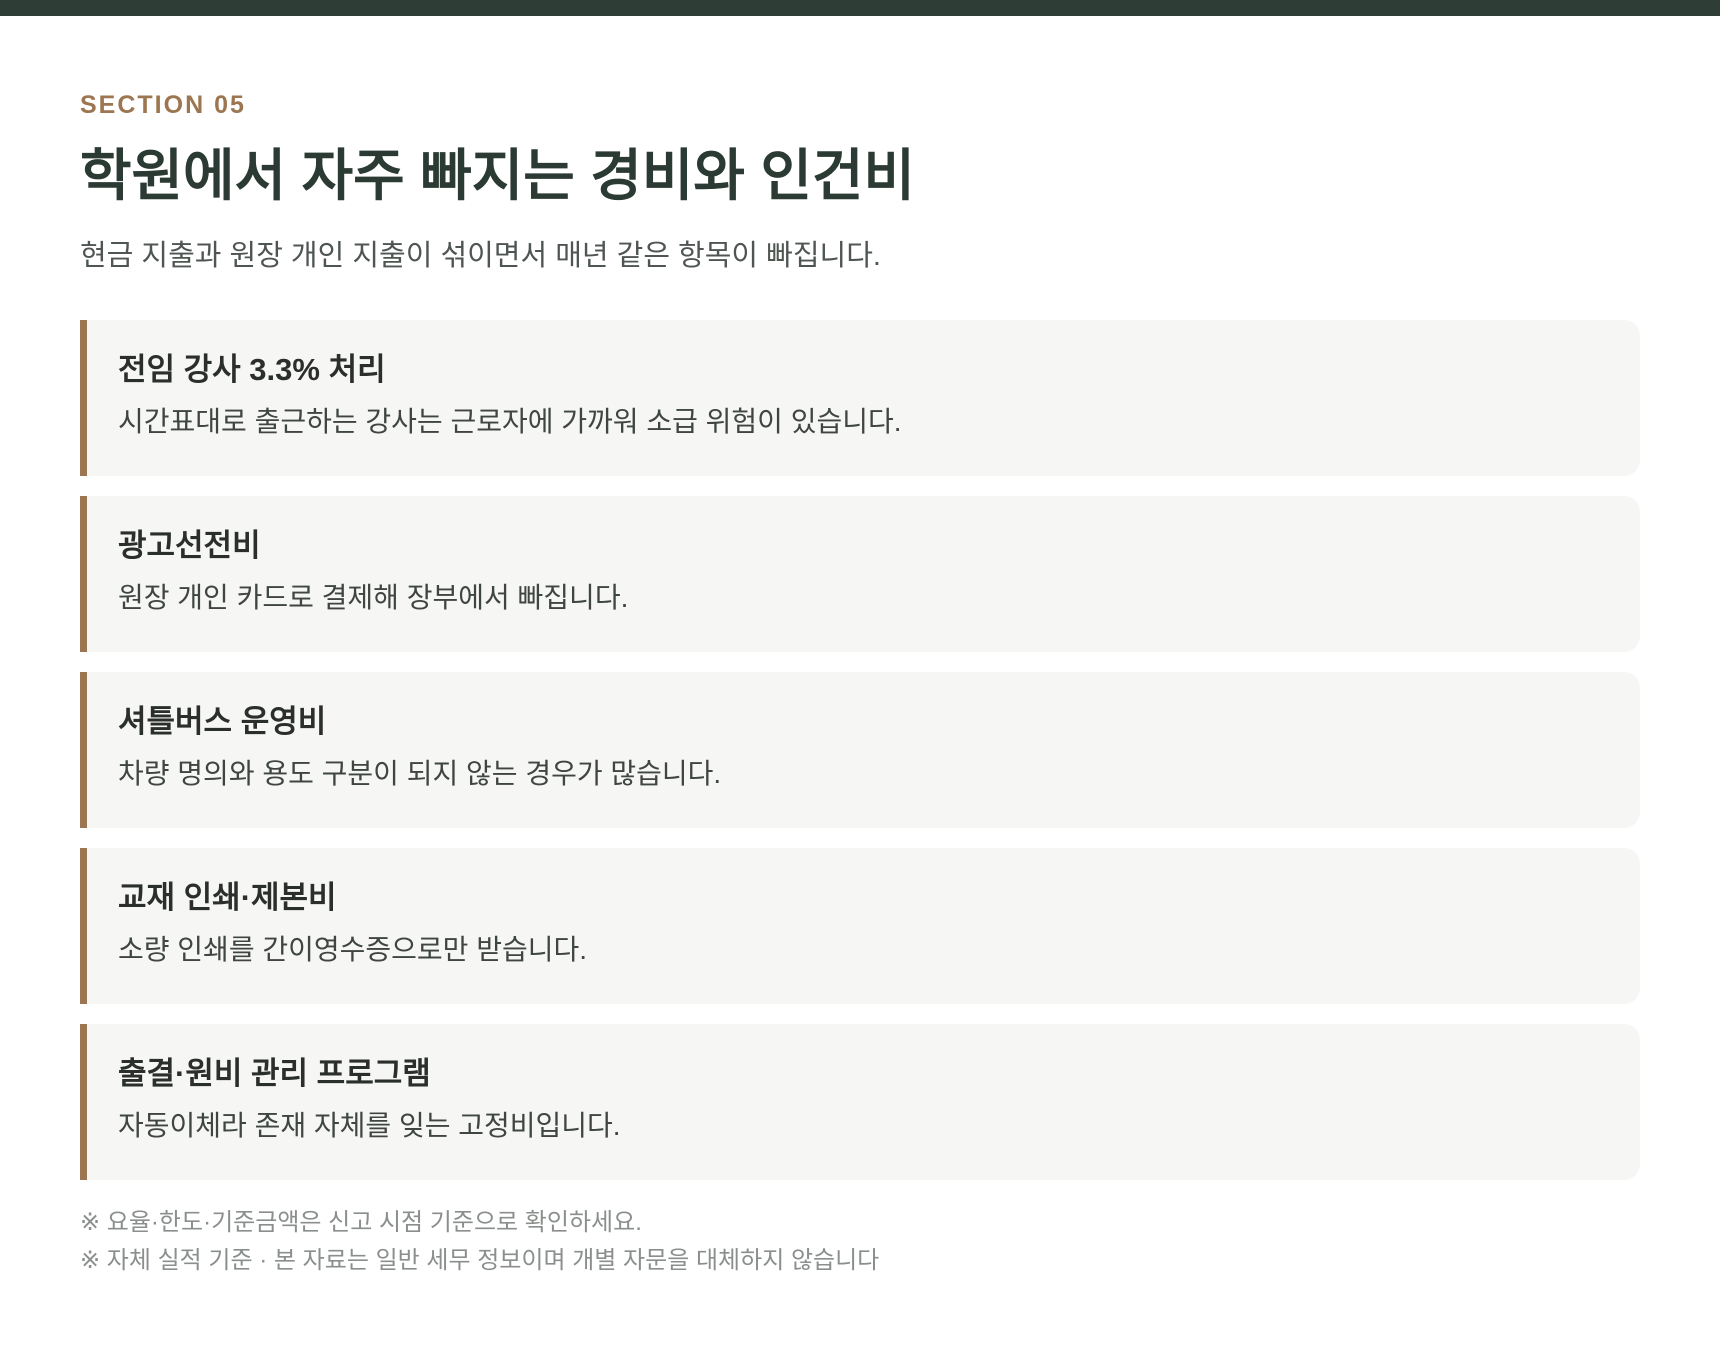 Image resolution: width=1720 pixels, height=1366 pixels. What do you see at coordinates (860, 926) in the screenshot?
I see `expense-card: 교재 인쇄·제본비 소량 인쇄를 간이영수증으로만 받습니다.` at bounding box center [860, 926].